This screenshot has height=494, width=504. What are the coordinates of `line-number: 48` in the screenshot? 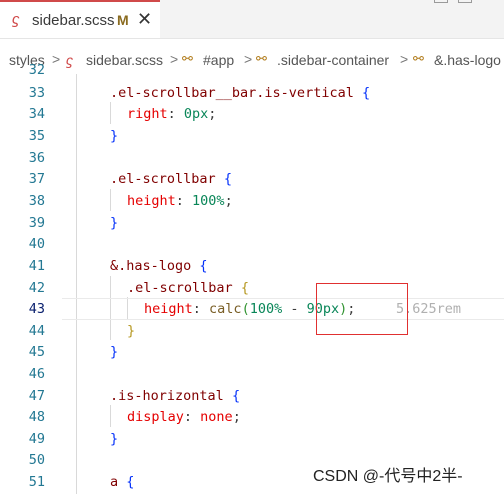 It's located at (36, 417).